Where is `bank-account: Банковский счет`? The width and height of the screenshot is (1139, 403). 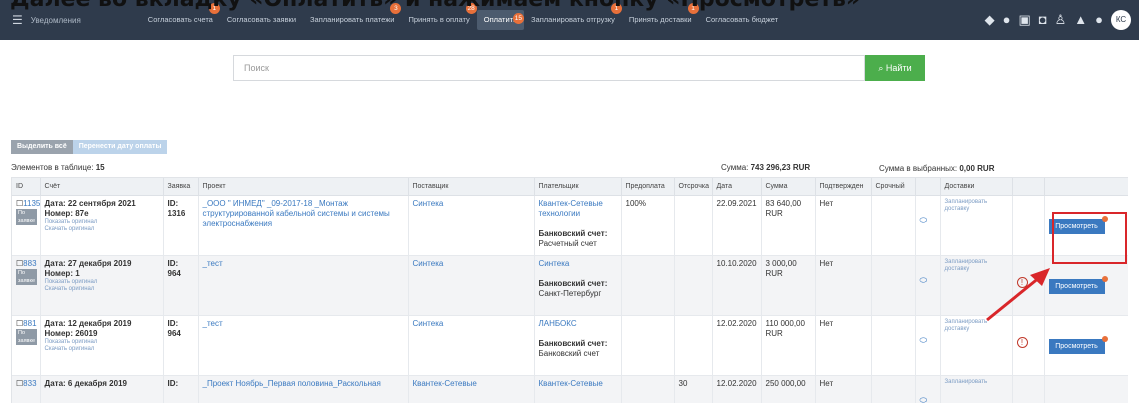 bank-account: Банковский счет is located at coordinates (569, 353).